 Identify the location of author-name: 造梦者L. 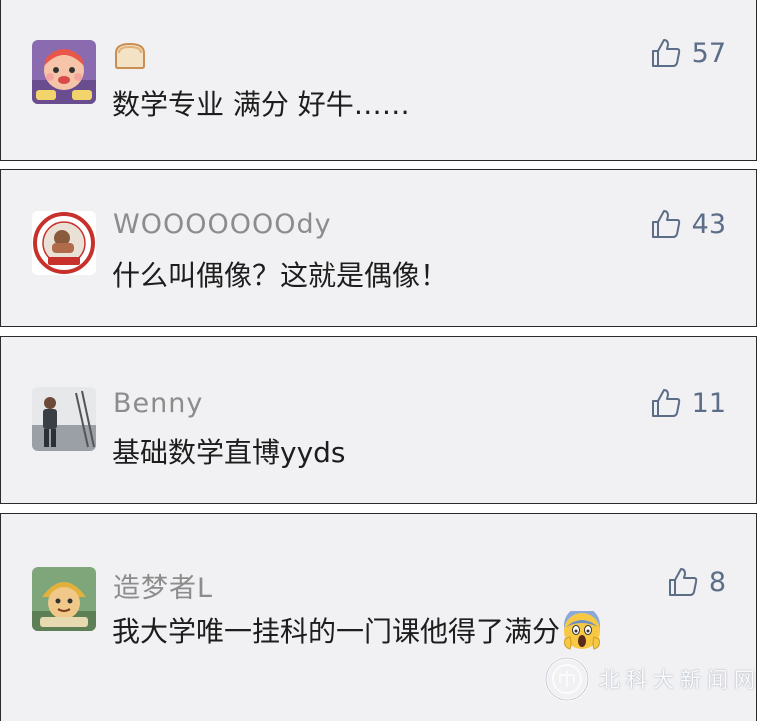
(163, 585).